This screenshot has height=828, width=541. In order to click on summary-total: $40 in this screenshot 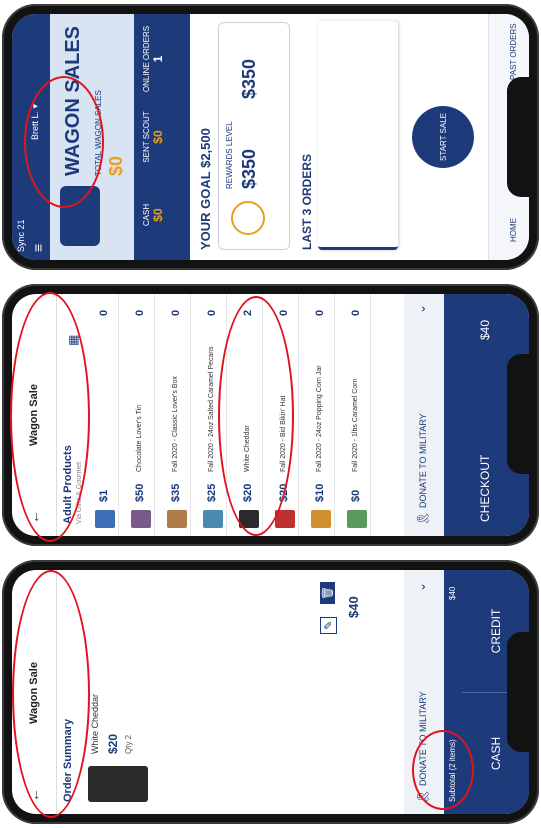, I will do `click(353, 607)`.